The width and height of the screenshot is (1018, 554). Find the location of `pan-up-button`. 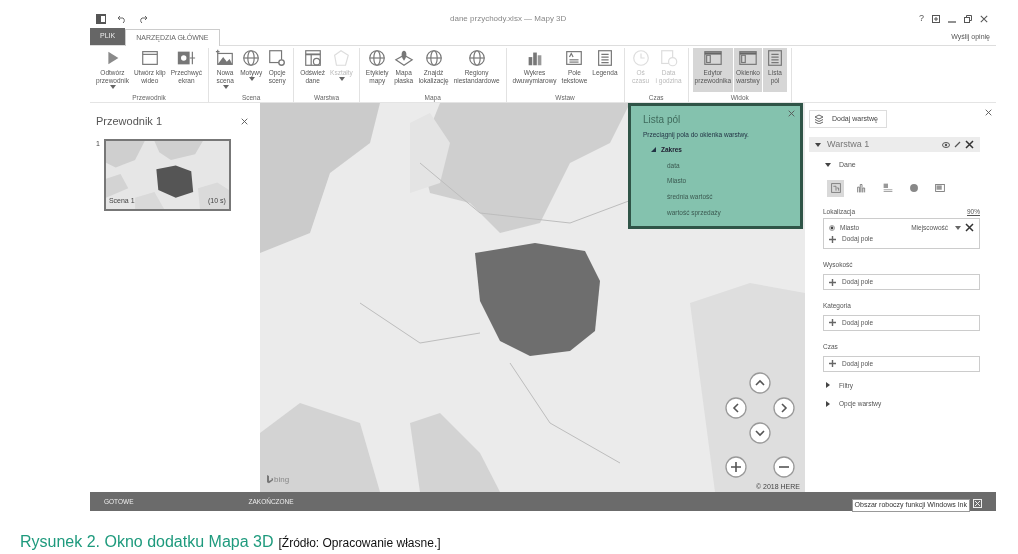

pan-up-button is located at coordinates (760, 383).